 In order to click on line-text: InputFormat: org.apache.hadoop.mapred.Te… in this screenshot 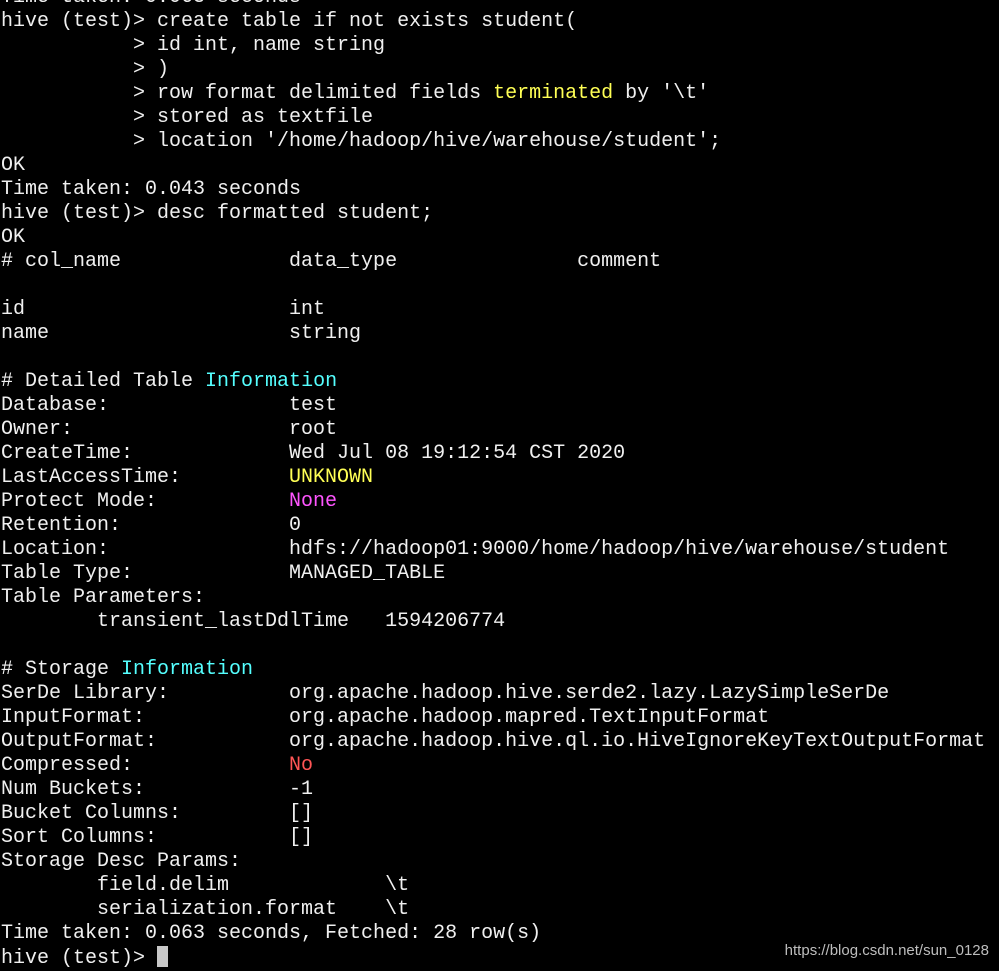, I will do `click(385, 717)`.